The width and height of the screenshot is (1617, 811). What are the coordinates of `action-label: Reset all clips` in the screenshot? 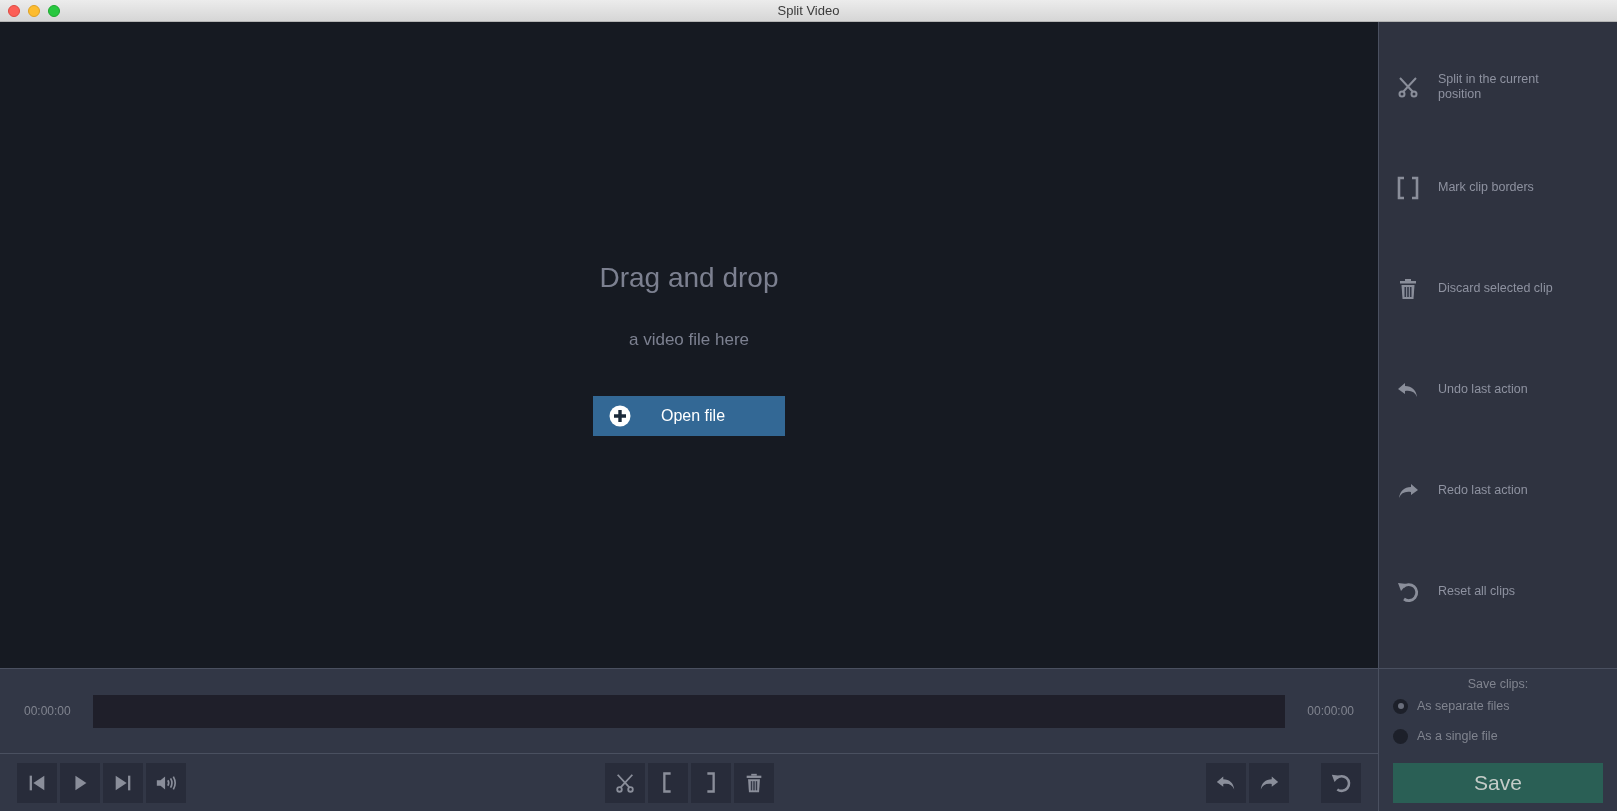 It's located at (1477, 591).